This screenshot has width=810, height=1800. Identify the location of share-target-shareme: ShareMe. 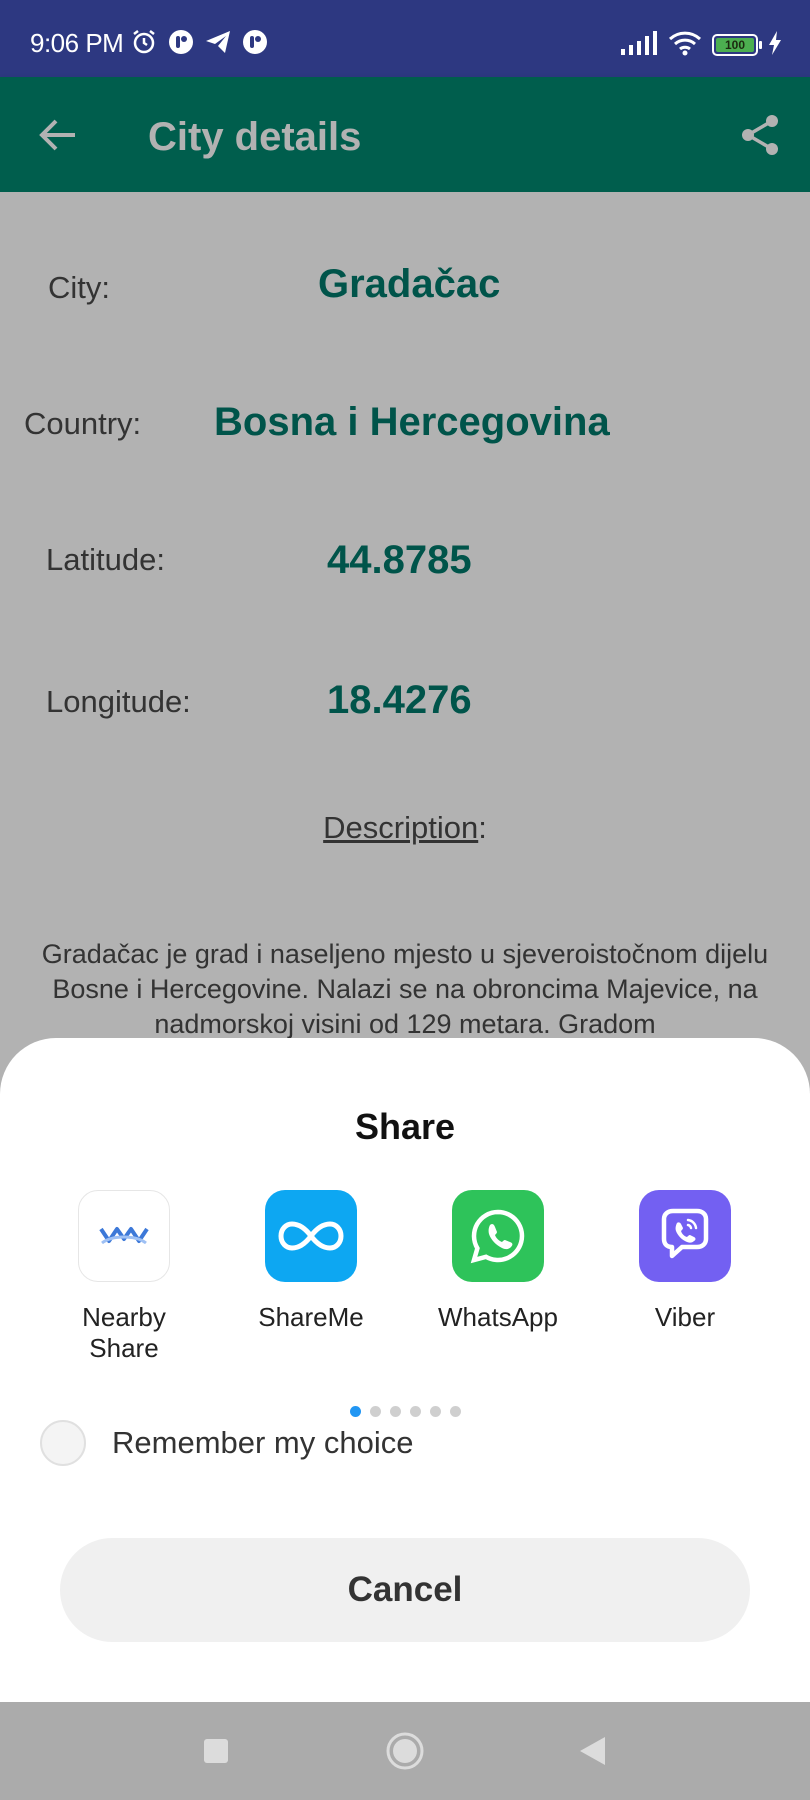
(311, 1261).